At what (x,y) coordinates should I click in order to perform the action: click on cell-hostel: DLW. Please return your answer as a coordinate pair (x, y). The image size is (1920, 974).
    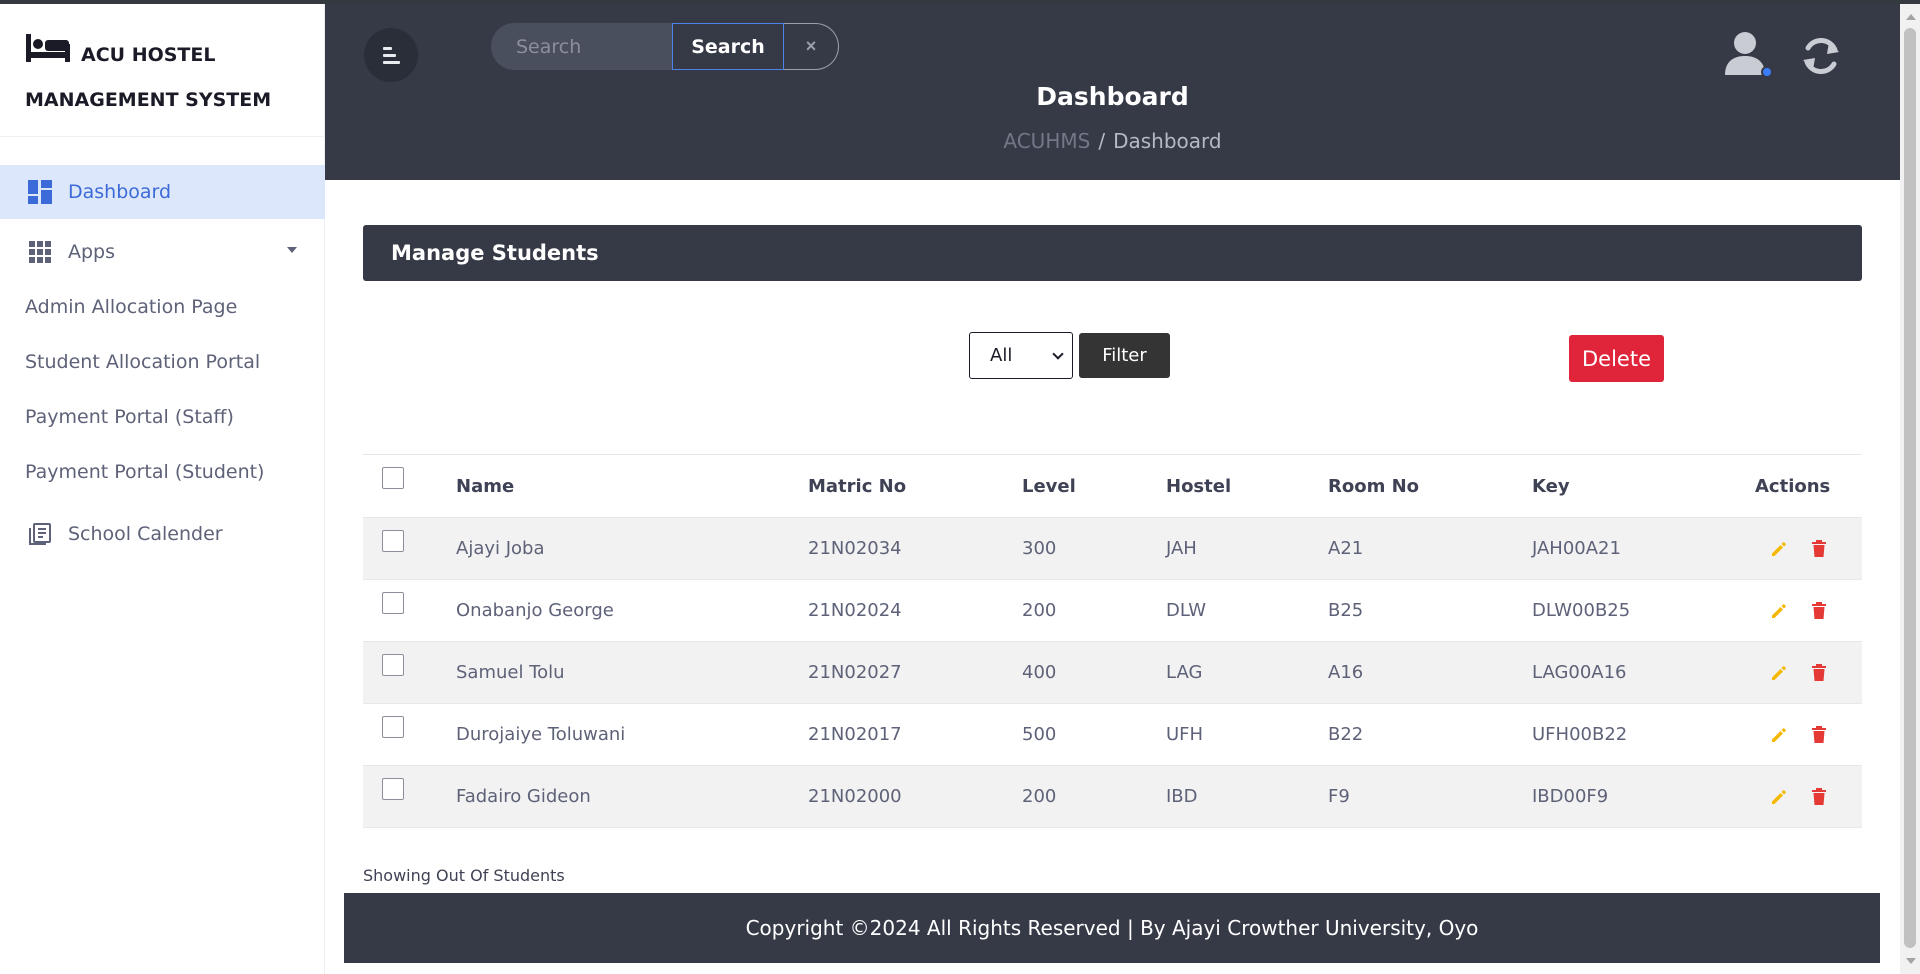
    Looking at the image, I should click on (1186, 610).